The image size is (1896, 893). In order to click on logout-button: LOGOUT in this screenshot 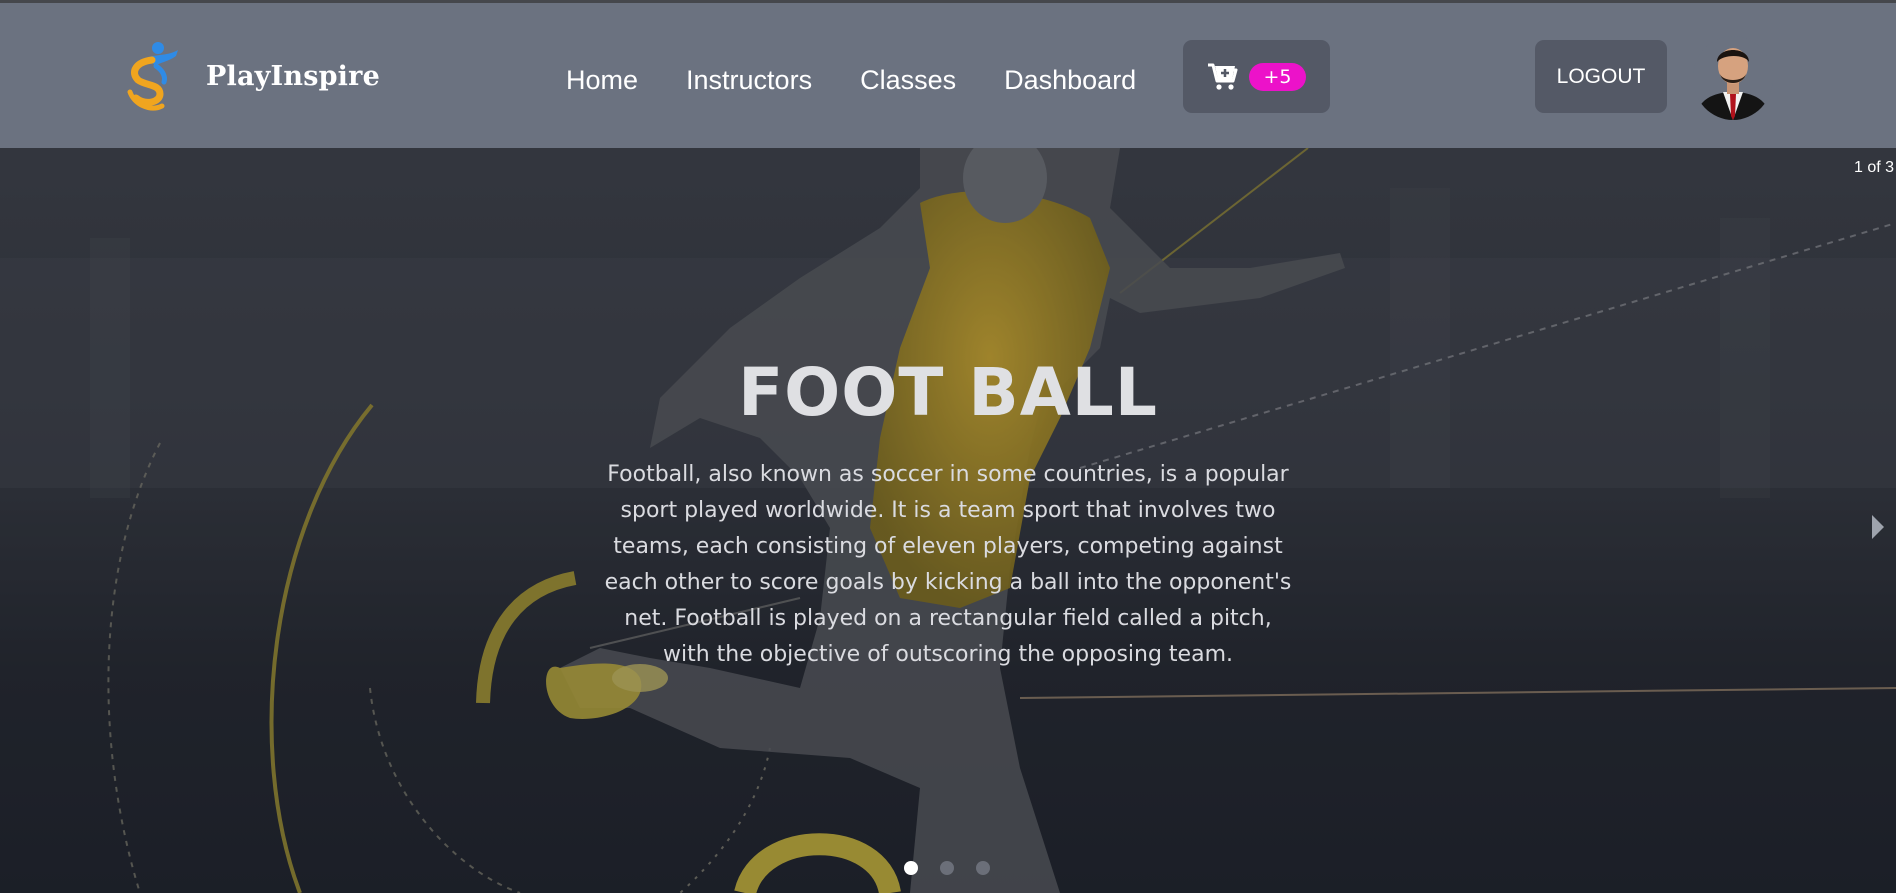, I will do `click(1601, 76)`.